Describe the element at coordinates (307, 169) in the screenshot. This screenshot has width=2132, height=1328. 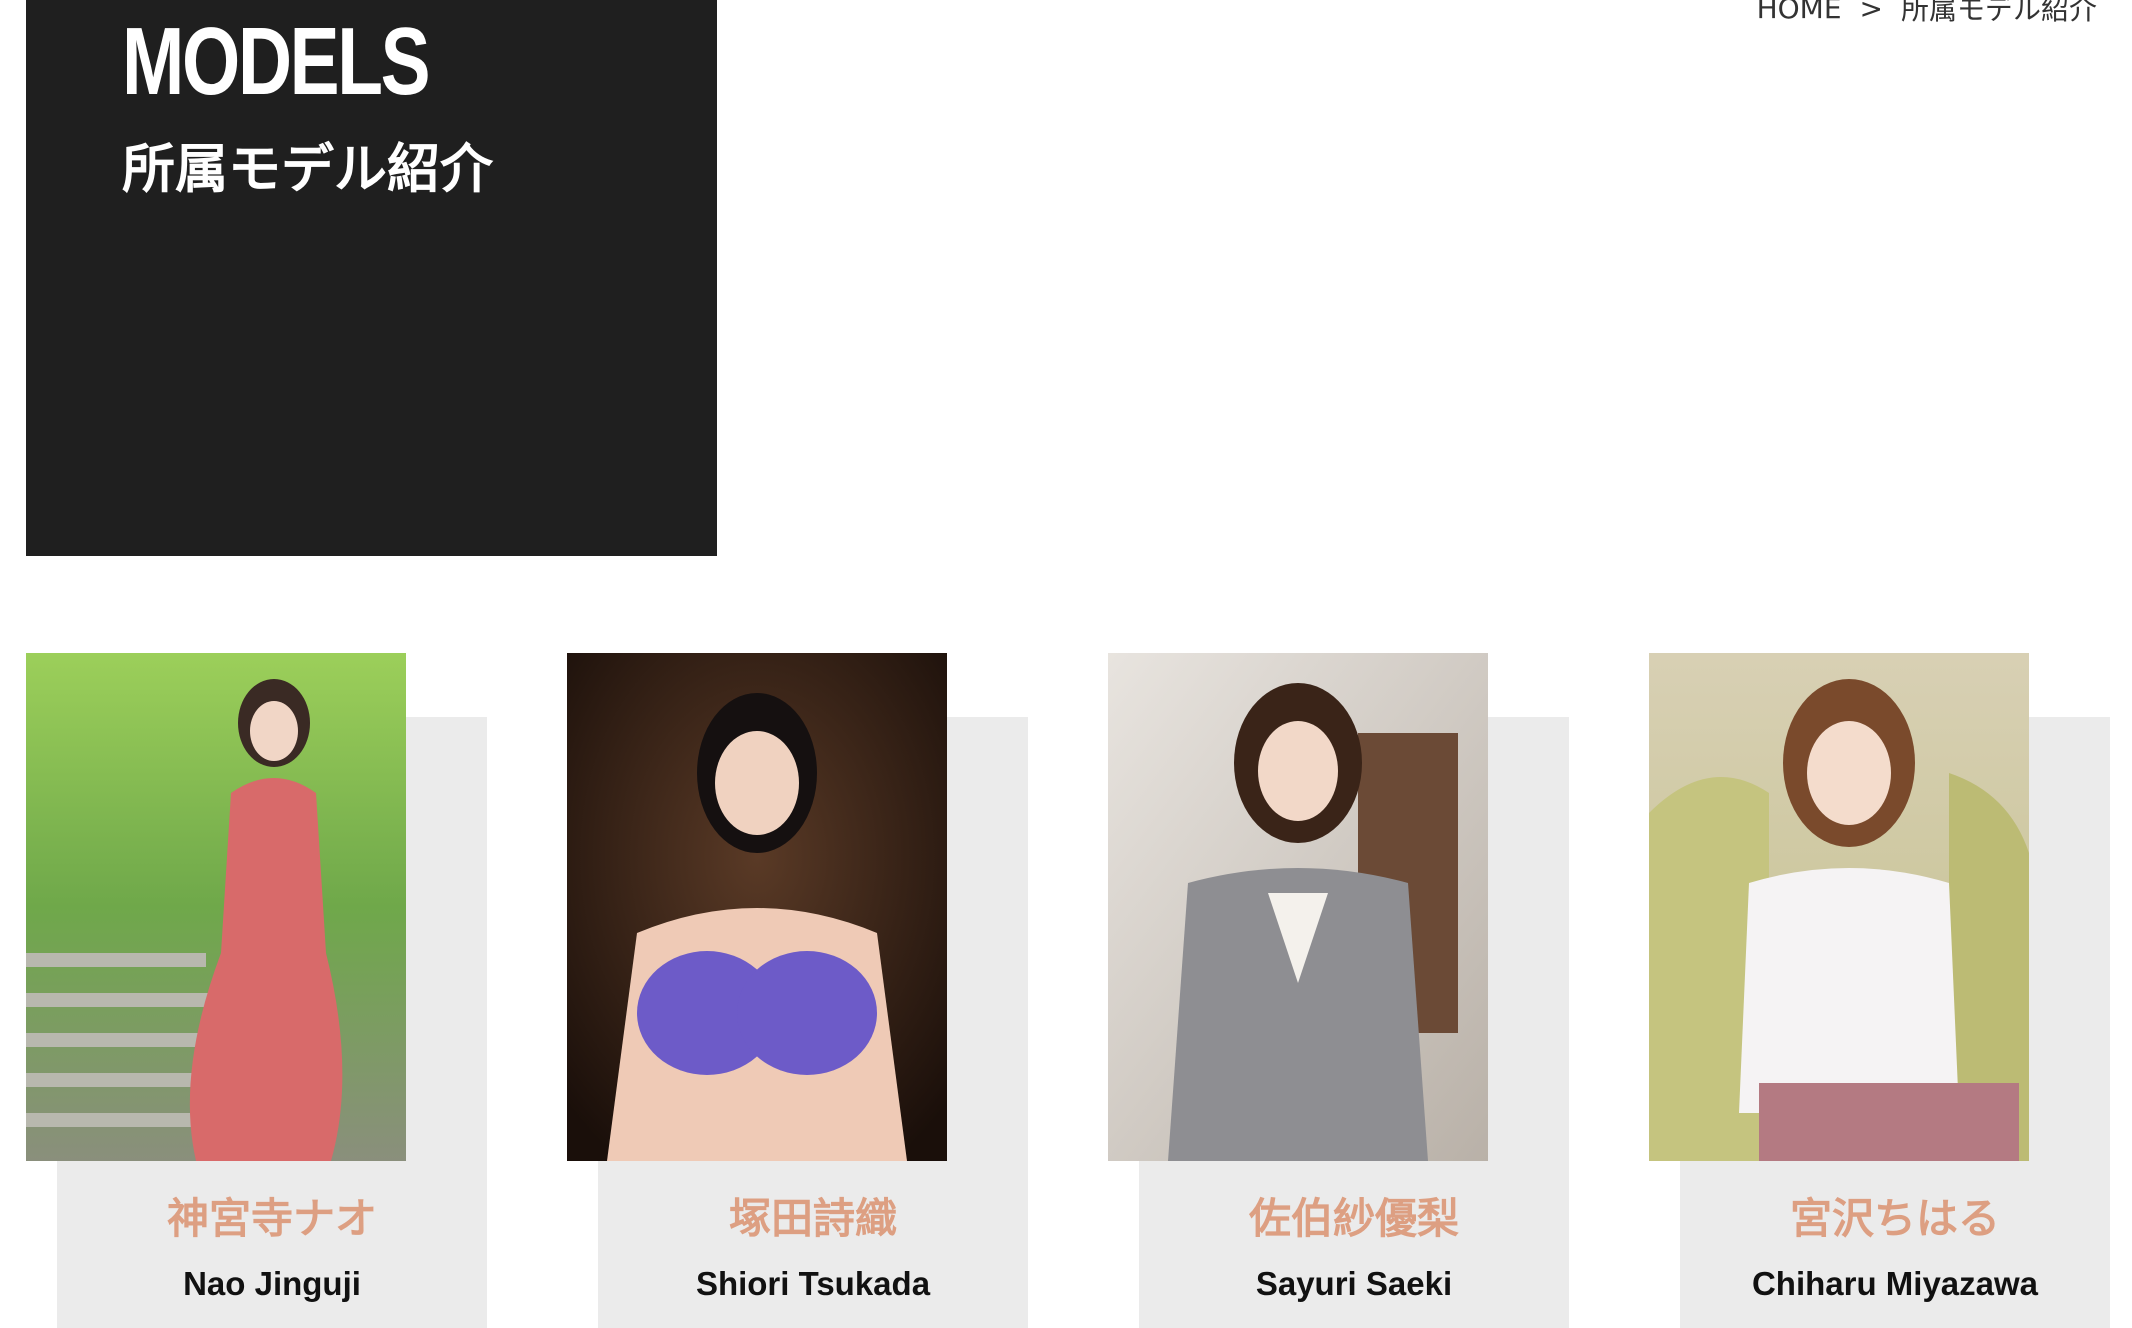
I see `page-subtitle: 所属モデル紹介` at that location.